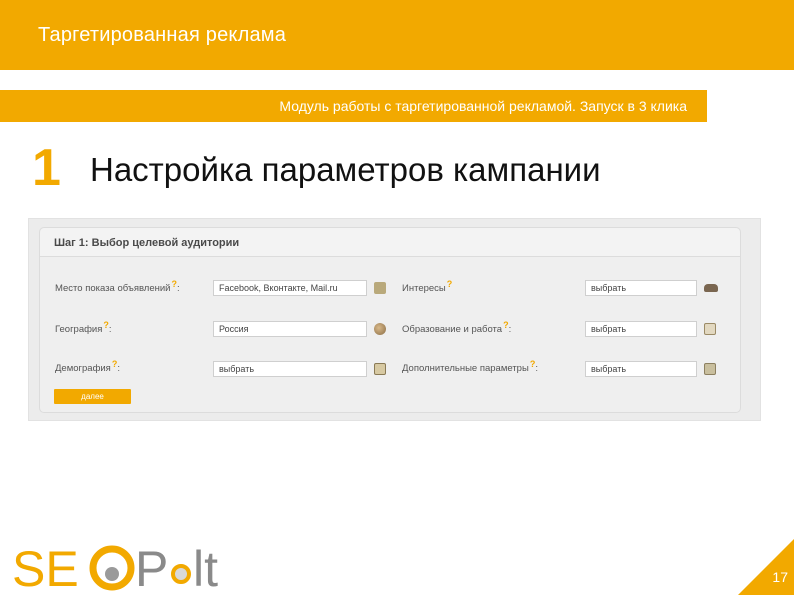  Describe the element at coordinates (766, 567) in the screenshot. I see `page-corner` at that location.